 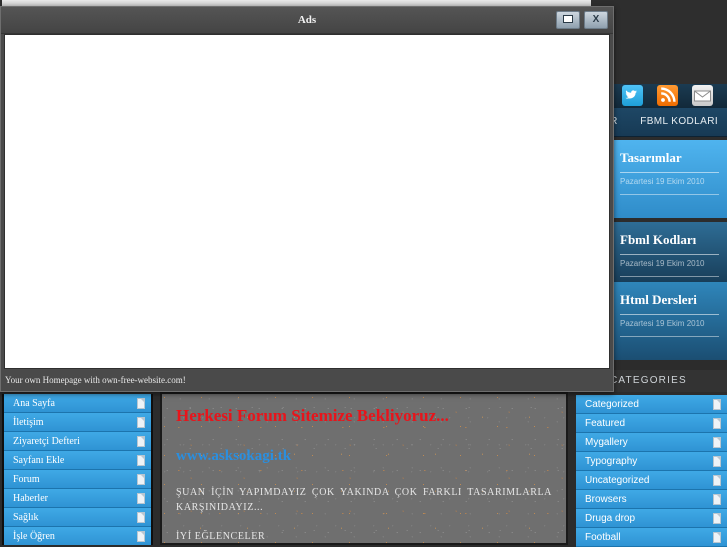 What do you see at coordinates (77, 403) in the screenshot?
I see `sidebar-item-ana-sayfa: Ana Sayfa` at bounding box center [77, 403].